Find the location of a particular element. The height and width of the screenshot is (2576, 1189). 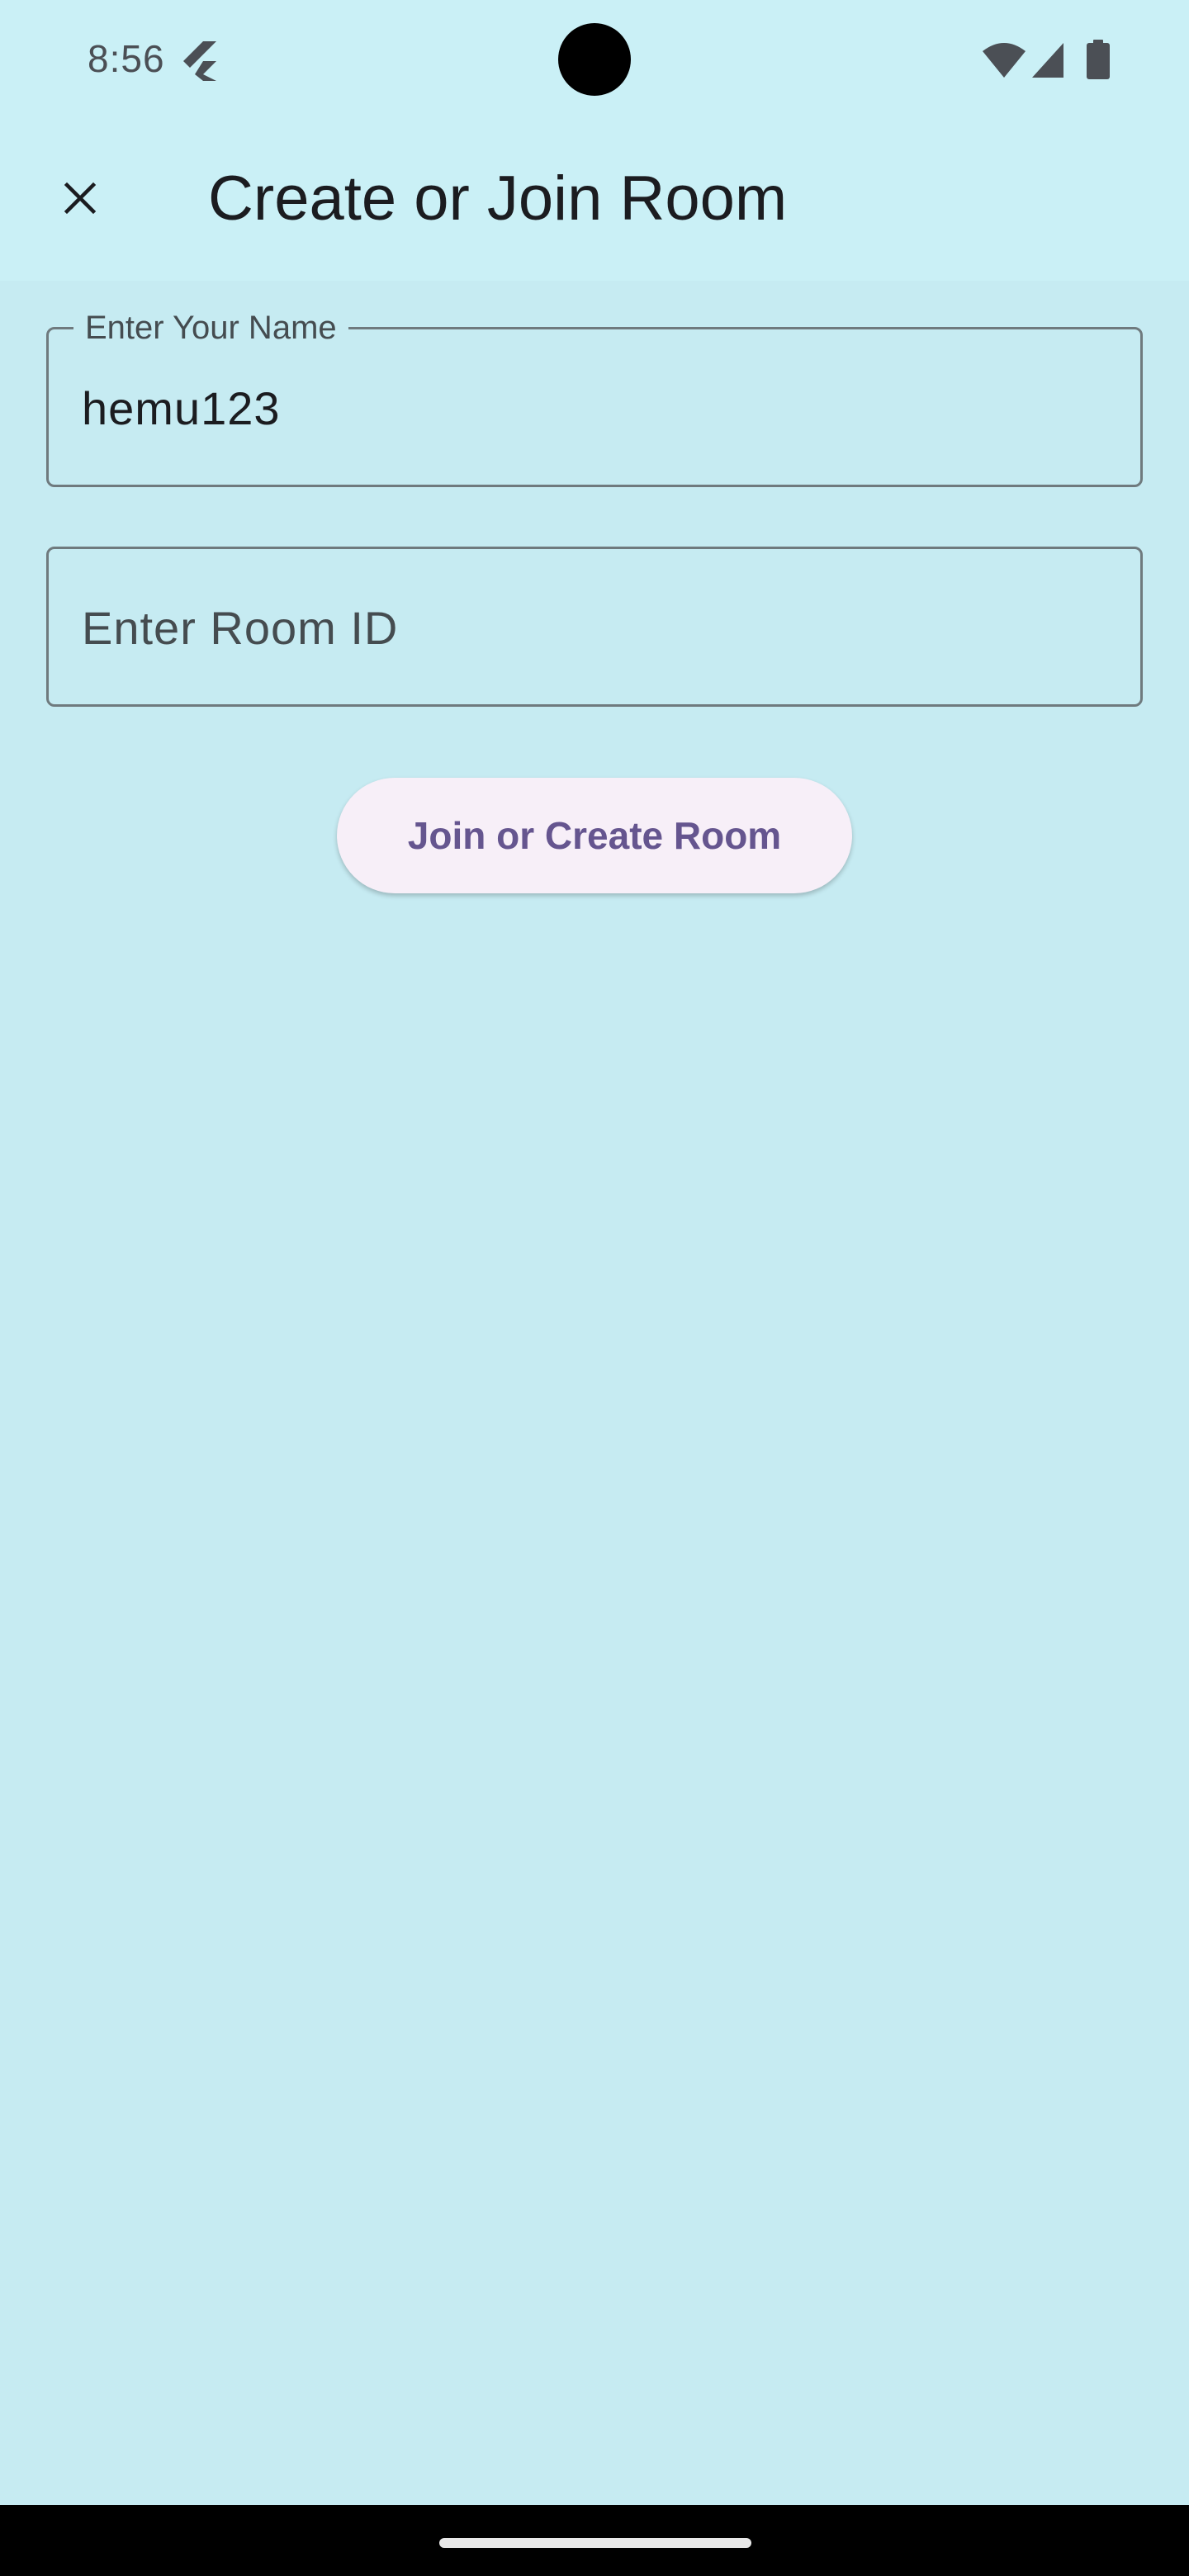

status-bar: 8:56 is located at coordinates (594, 58).